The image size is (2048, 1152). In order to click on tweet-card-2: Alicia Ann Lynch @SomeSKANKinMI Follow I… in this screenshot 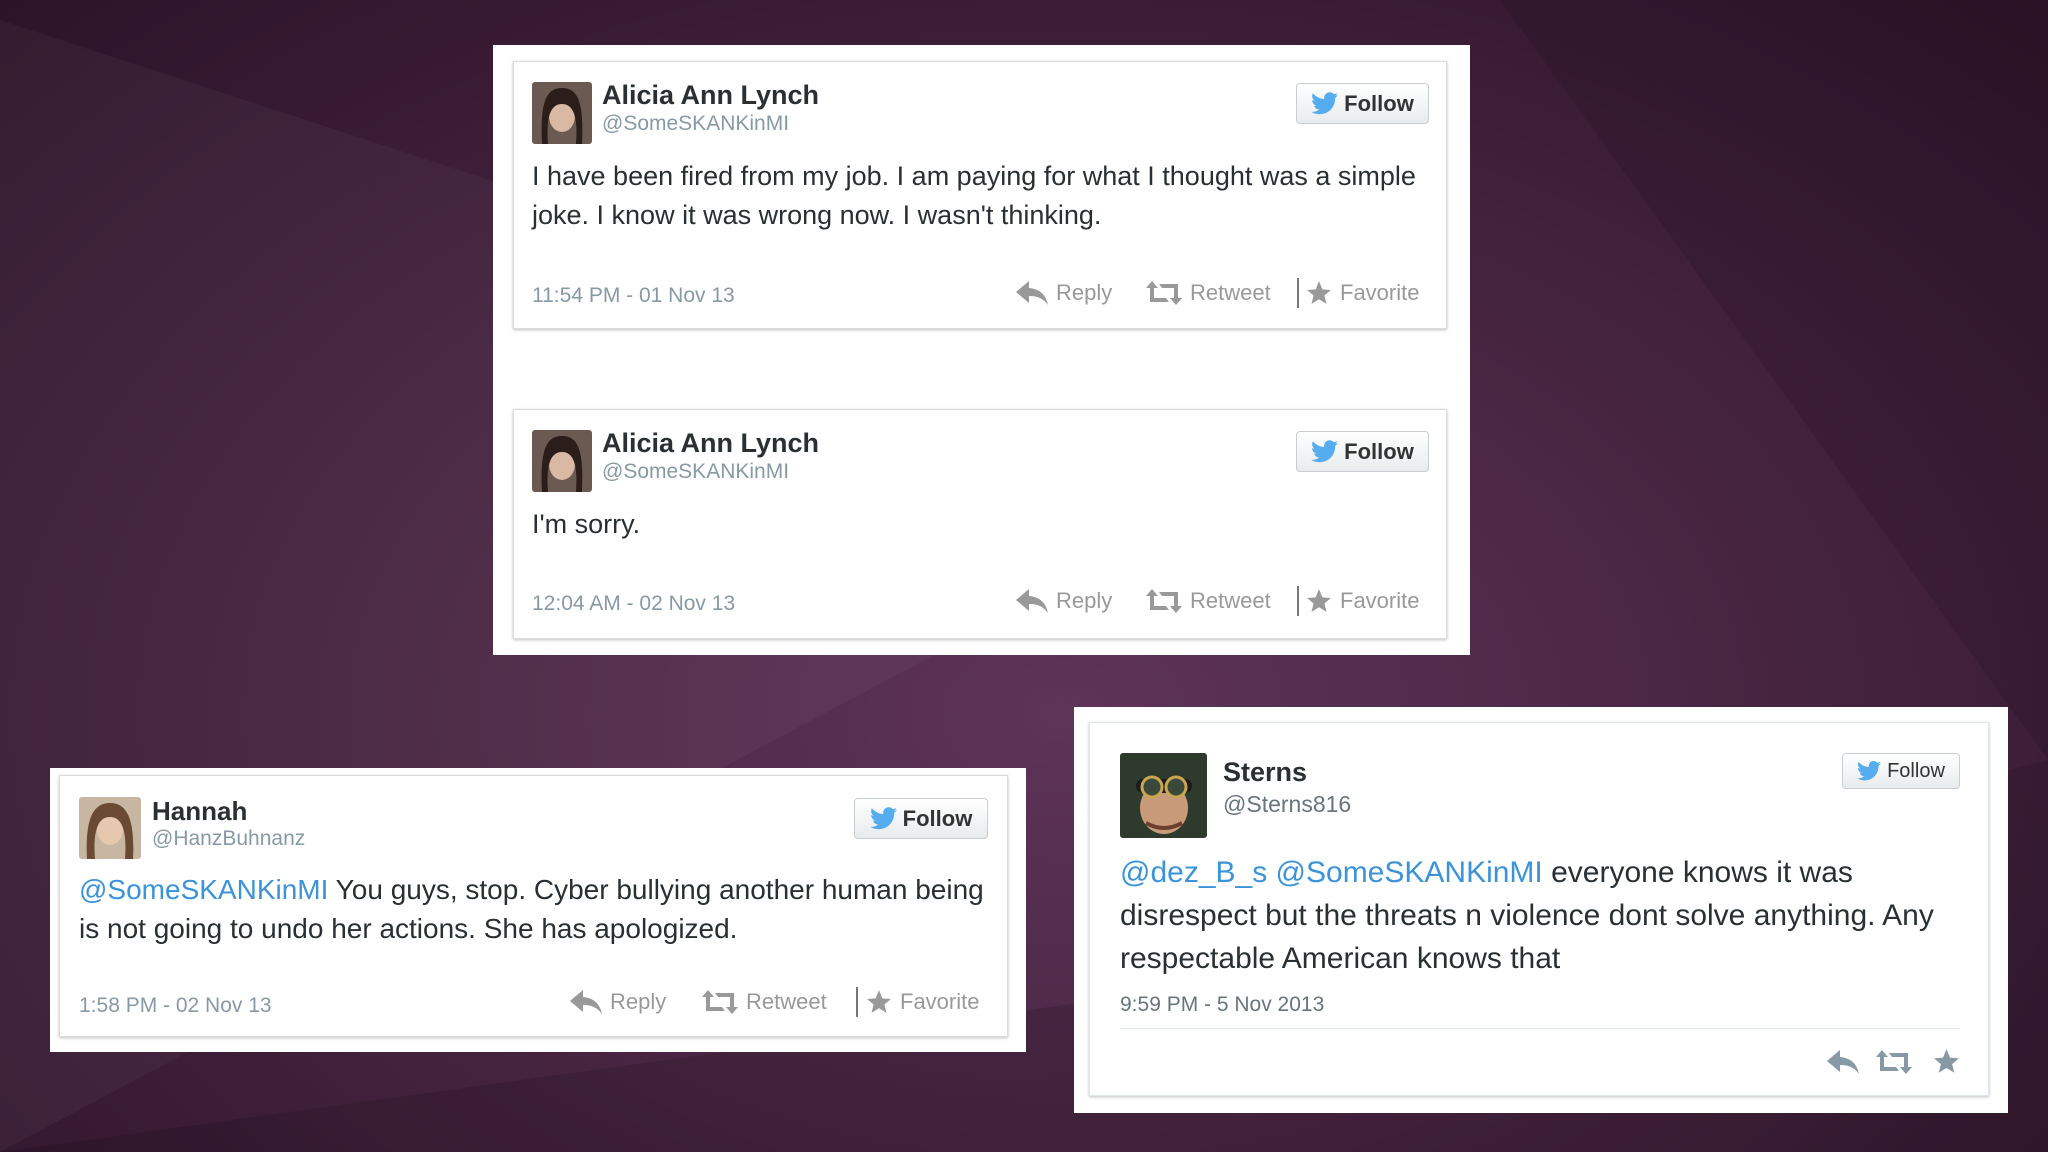, I will do `click(980, 524)`.